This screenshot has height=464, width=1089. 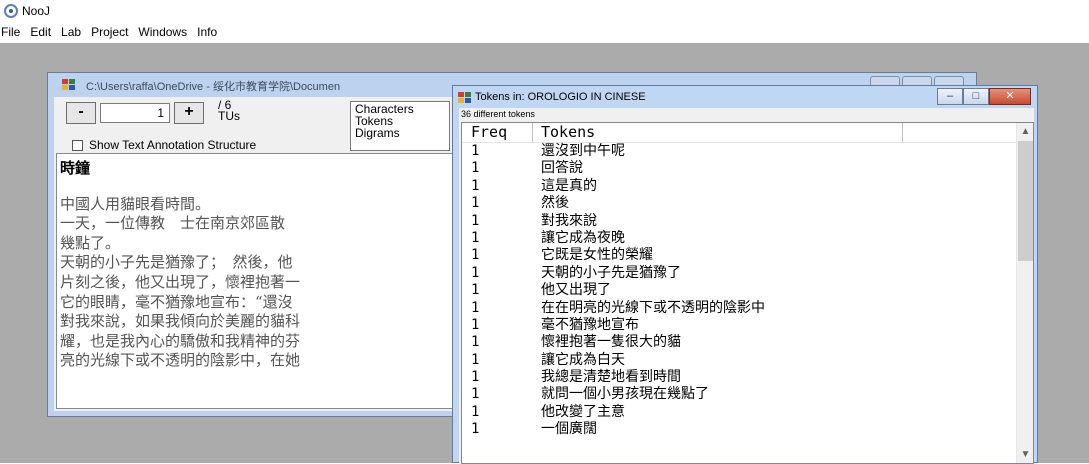 I want to click on view-mode-list: Characters Tokens Digrams, so click(x=400, y=126).